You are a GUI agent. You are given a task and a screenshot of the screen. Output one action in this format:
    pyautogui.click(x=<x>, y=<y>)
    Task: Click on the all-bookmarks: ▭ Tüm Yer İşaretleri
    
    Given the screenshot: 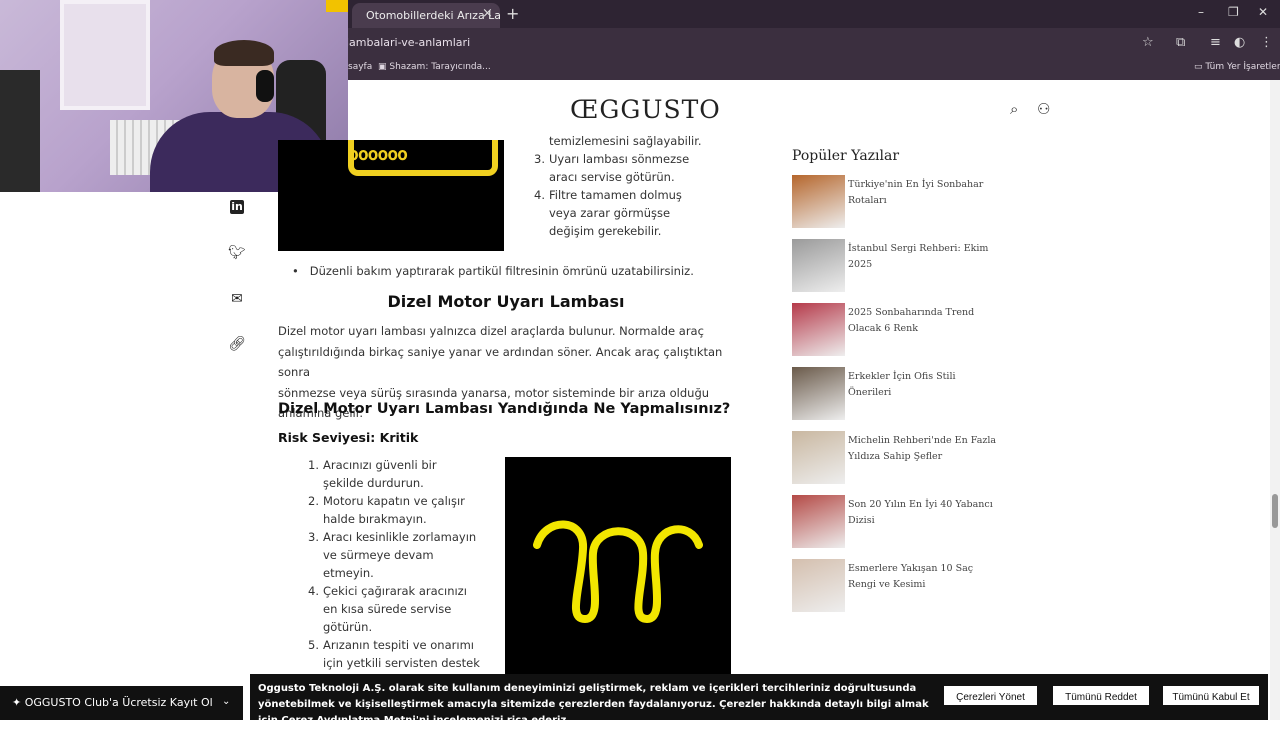 What is the action you would take?
    pyautogui.click(x=1237, y=67)
    